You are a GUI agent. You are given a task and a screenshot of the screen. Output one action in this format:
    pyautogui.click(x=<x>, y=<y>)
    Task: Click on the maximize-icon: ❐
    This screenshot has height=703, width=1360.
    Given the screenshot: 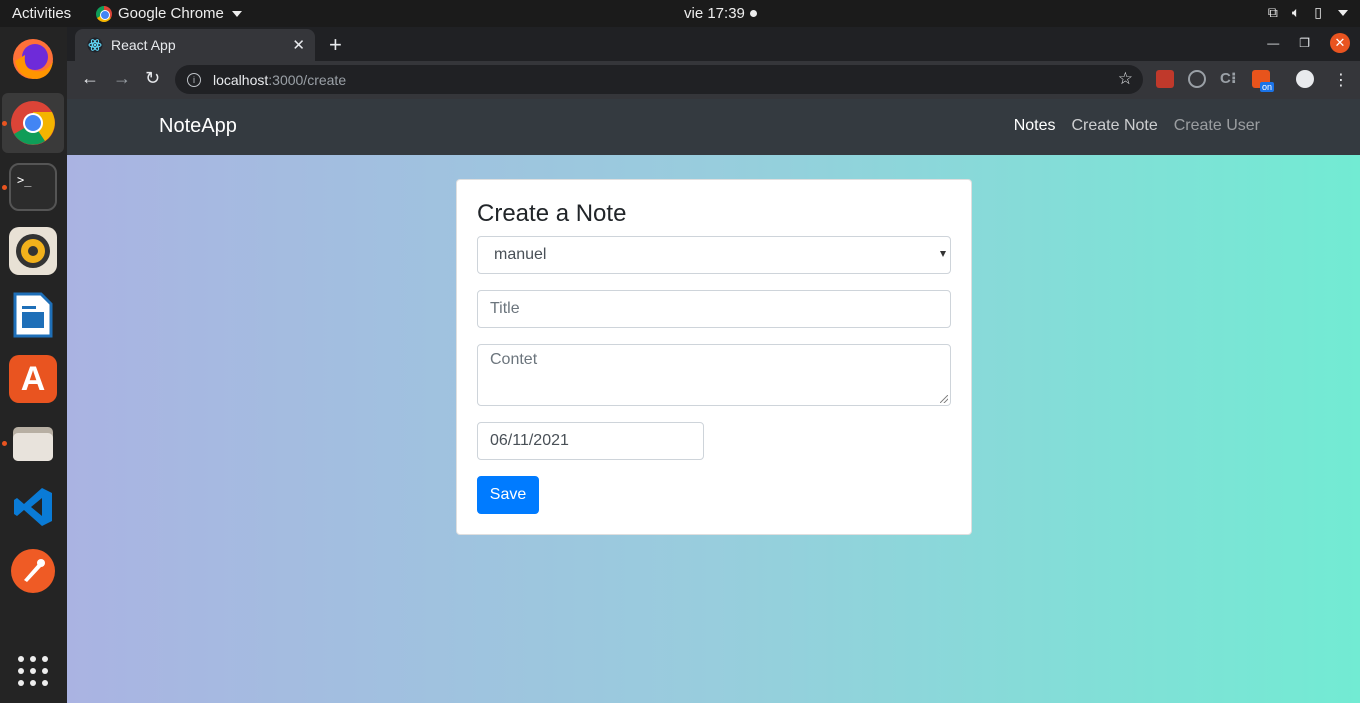 What is the action you would take?
    pyautogui.click(x=1304, y=43)
    